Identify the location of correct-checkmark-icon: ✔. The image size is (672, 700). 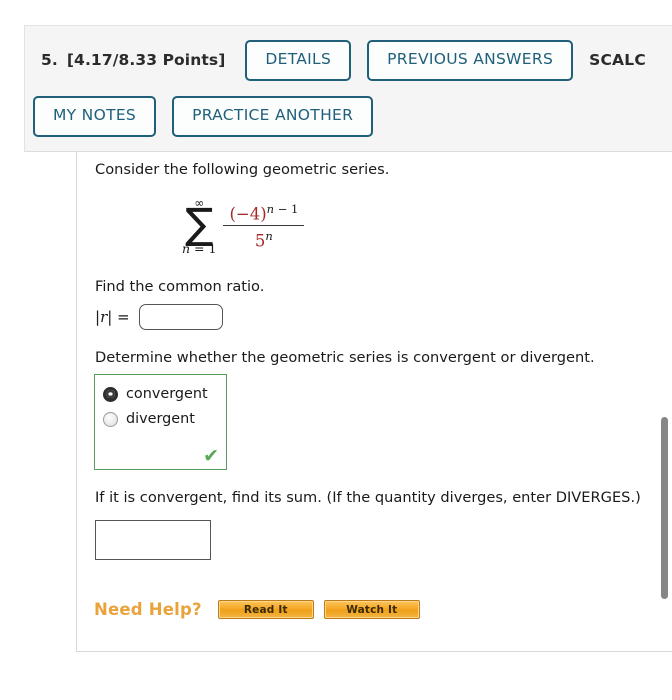
(211, 456).